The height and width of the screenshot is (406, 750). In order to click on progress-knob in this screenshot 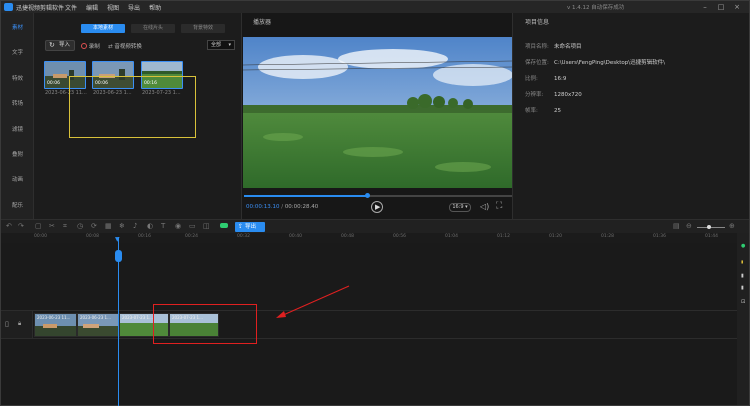, I will do `click(367, 195)`.